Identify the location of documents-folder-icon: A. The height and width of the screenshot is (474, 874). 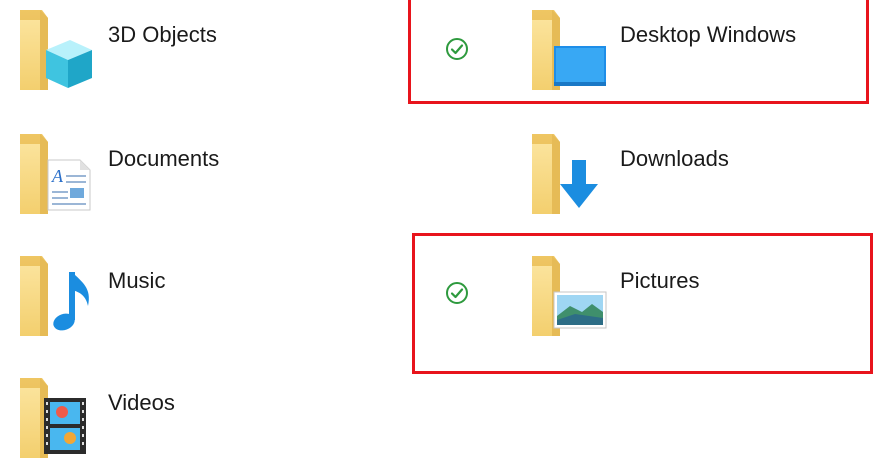
(58, 175).